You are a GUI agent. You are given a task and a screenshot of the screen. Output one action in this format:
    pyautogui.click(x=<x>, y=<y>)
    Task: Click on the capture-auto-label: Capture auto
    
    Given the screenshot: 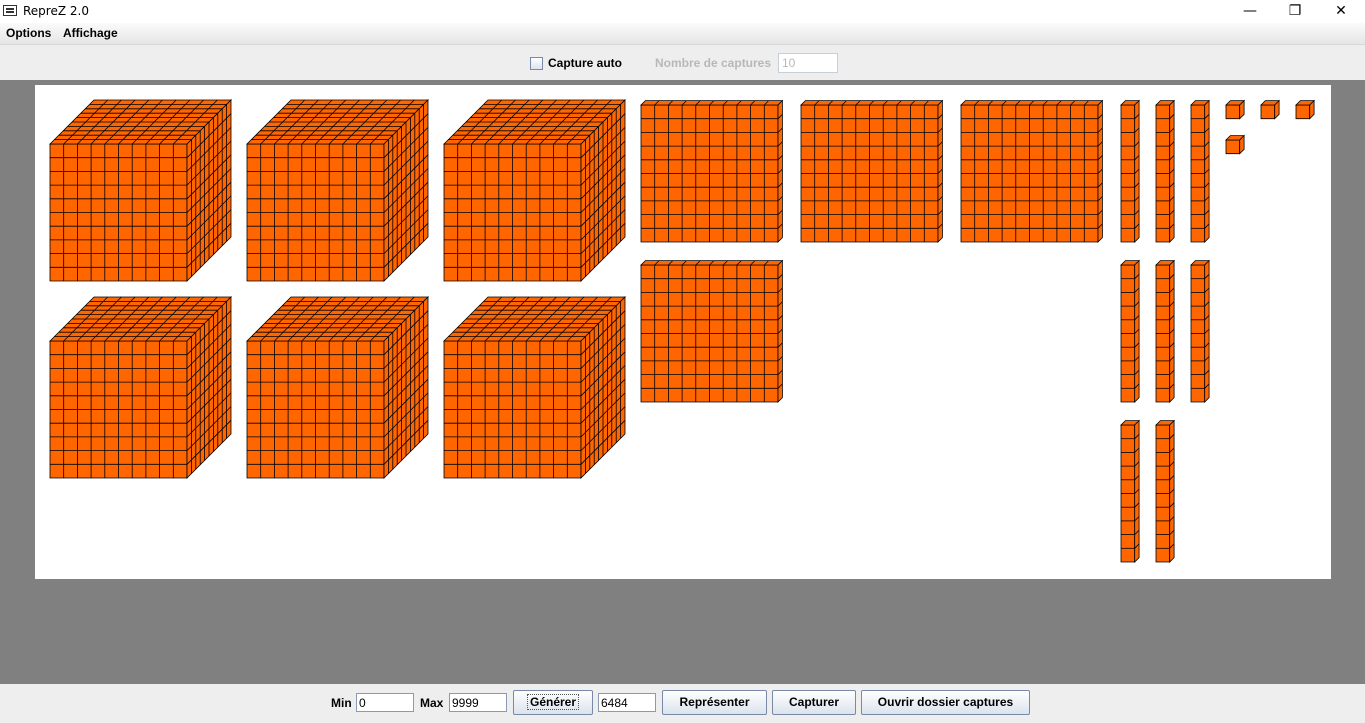 What is the action you would take?
    pyautogui.click(x=585, y=63)
    